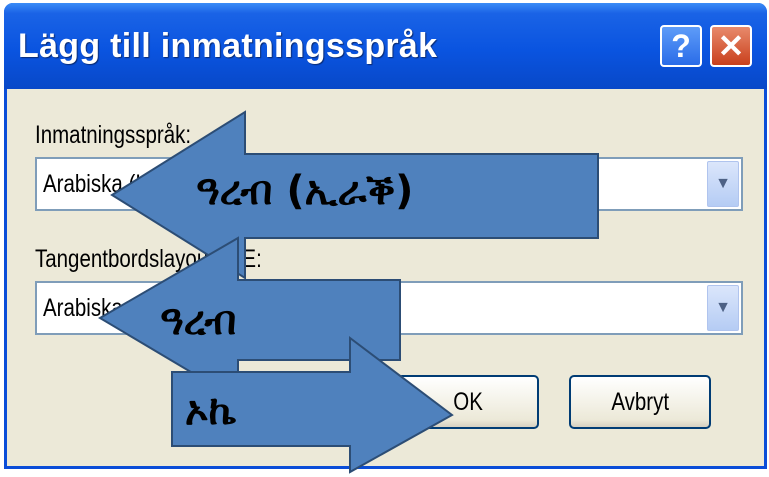 This screenshot has width=769, height=477. What do you see at coordinates (305, 191) in the screenshot?
I see `arrow1-text: ዓረብ (ኢራቕ)` at bounding box center [305, 191].